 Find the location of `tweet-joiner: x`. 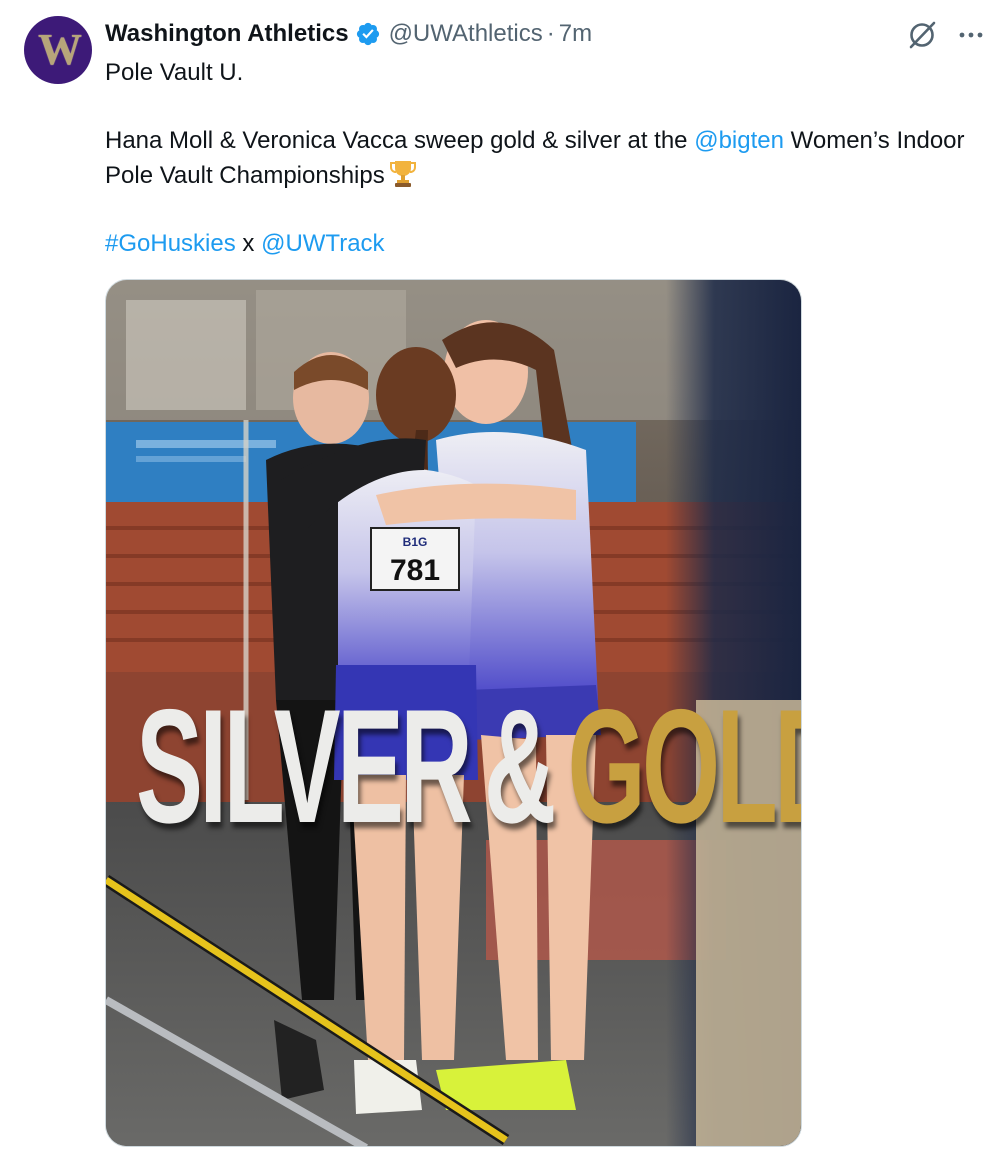

tweet-joiner: x is located at coordinates (248, 243).